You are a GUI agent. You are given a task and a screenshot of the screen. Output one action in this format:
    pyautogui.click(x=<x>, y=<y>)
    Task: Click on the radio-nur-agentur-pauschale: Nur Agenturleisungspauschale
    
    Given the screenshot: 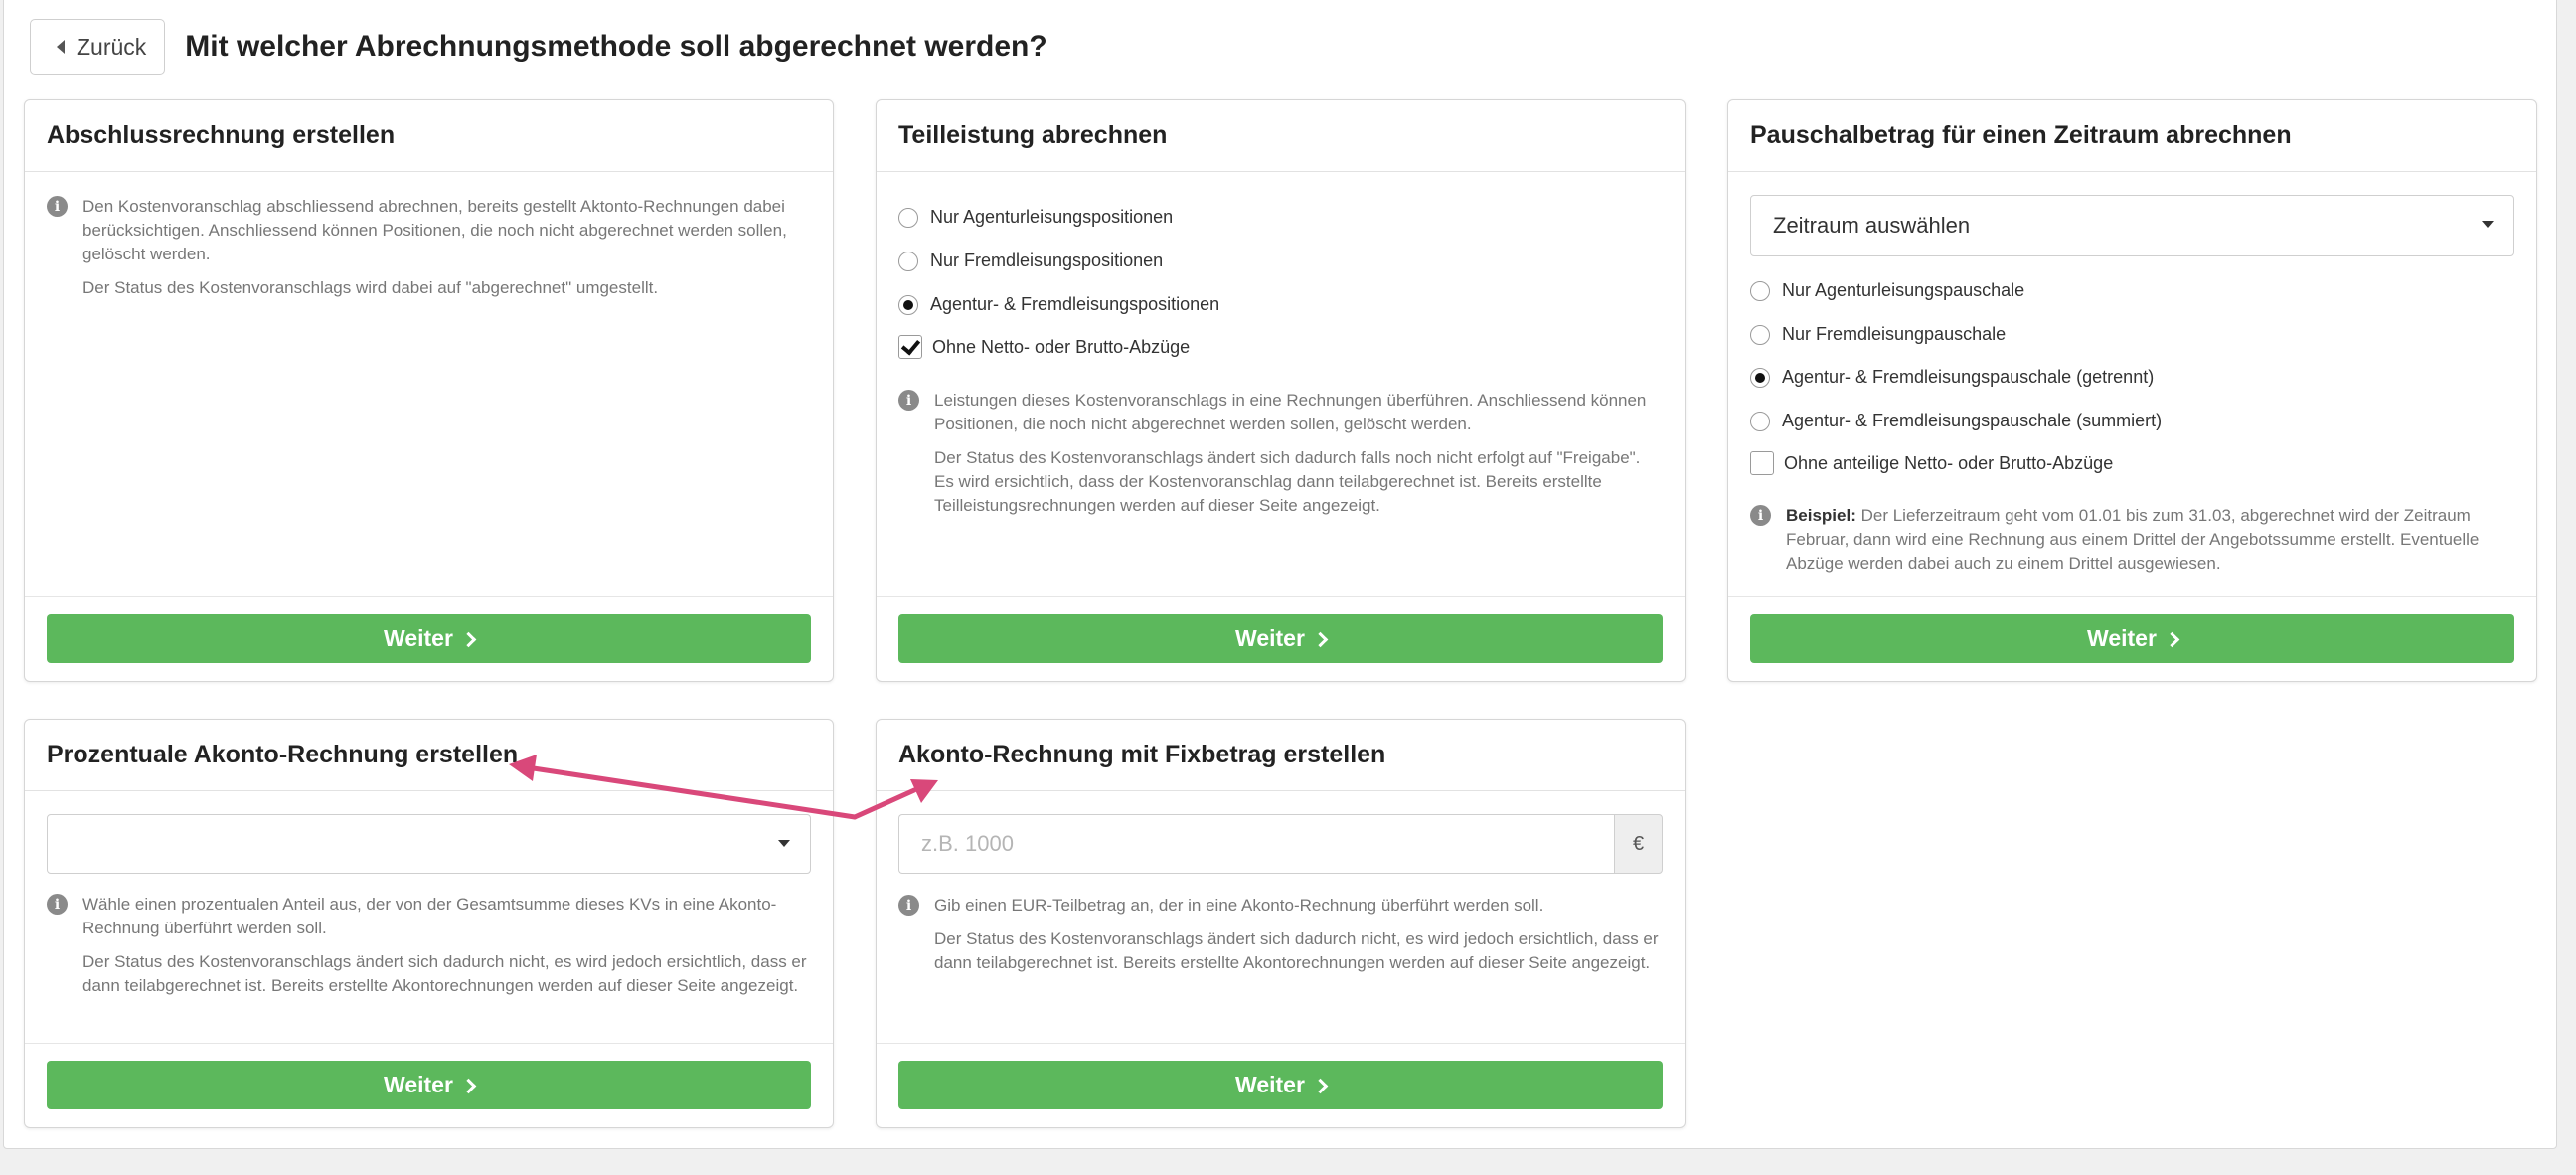 What is the action you would take?
    pyautogui.click(x=1887, y=290)
    